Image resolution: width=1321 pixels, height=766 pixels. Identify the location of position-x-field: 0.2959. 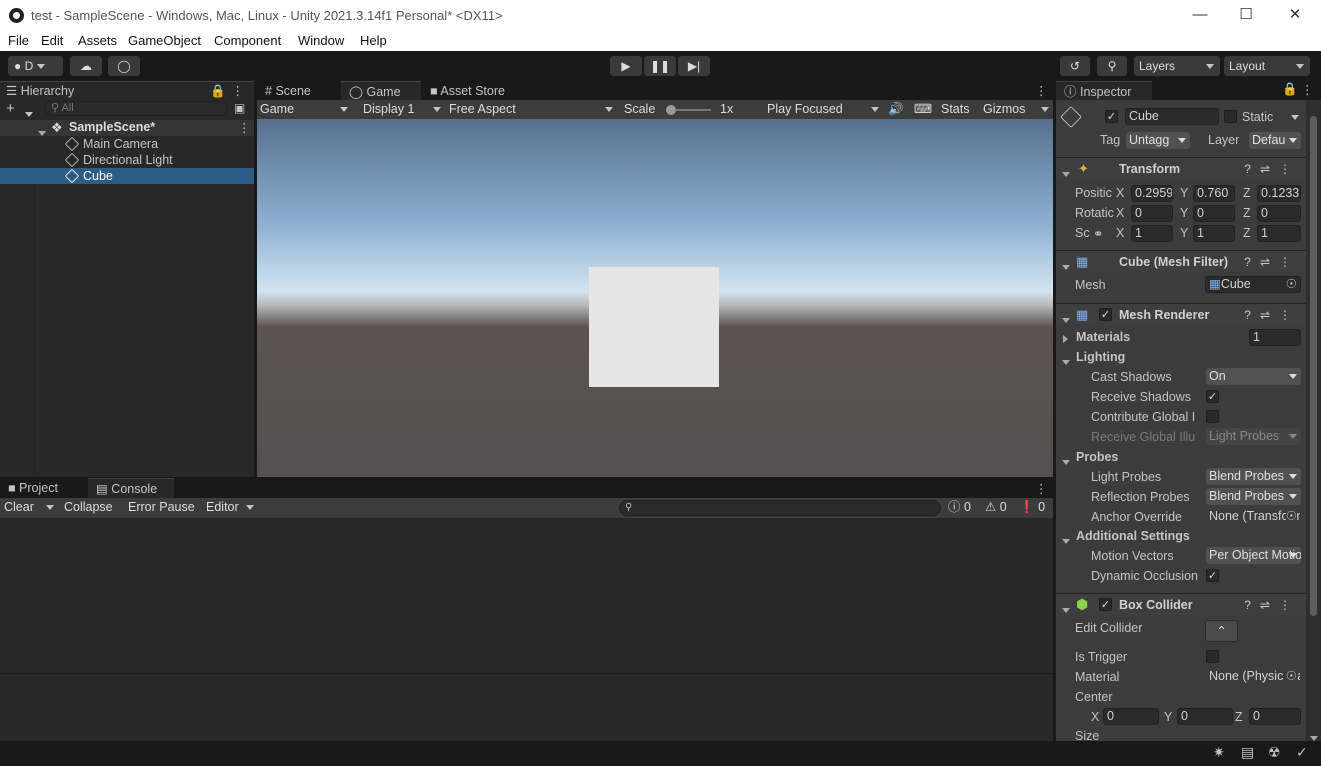
(1152, 193).